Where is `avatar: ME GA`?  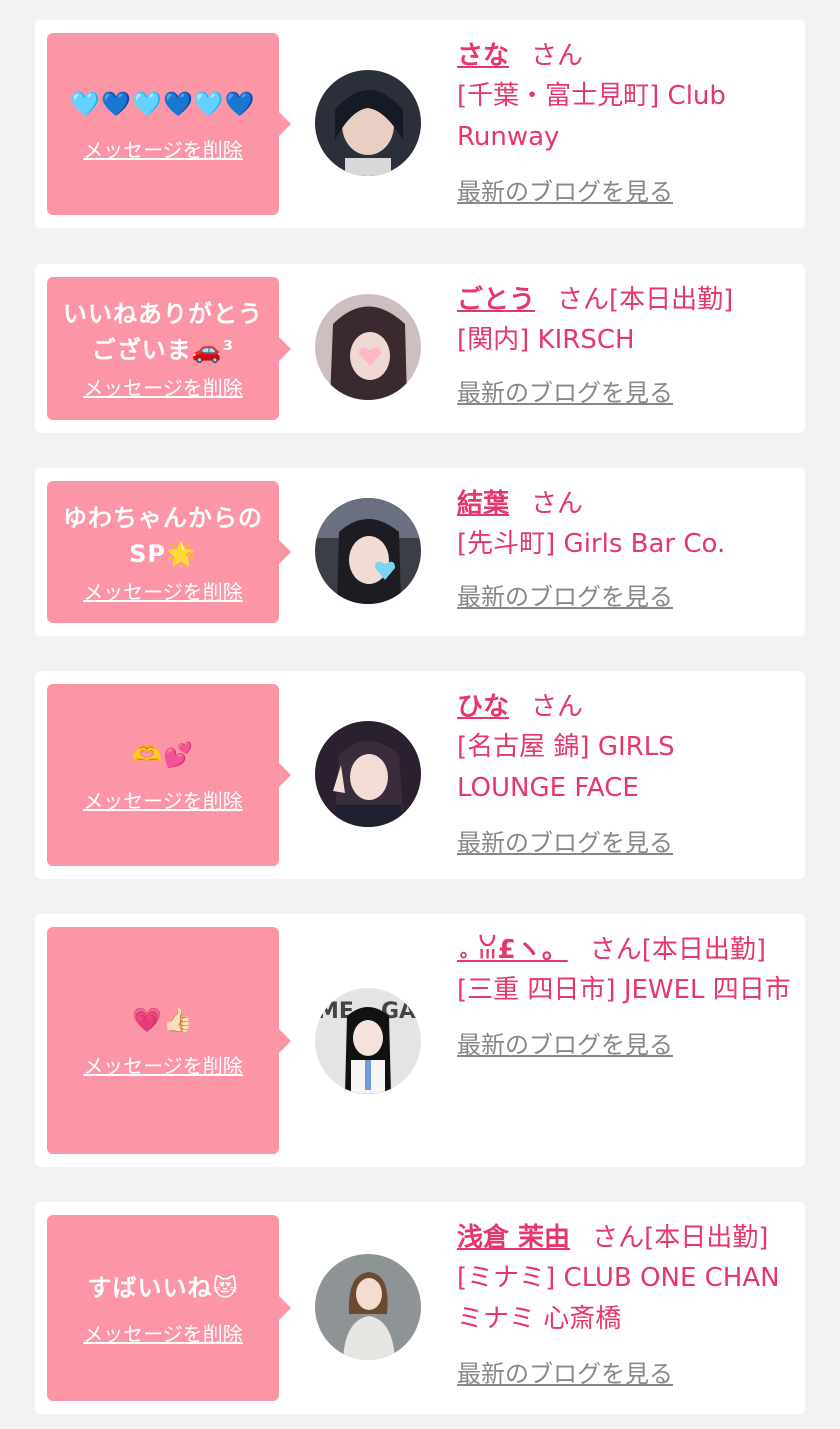 avatar: ME GA is located at coordinates (368, 1041).